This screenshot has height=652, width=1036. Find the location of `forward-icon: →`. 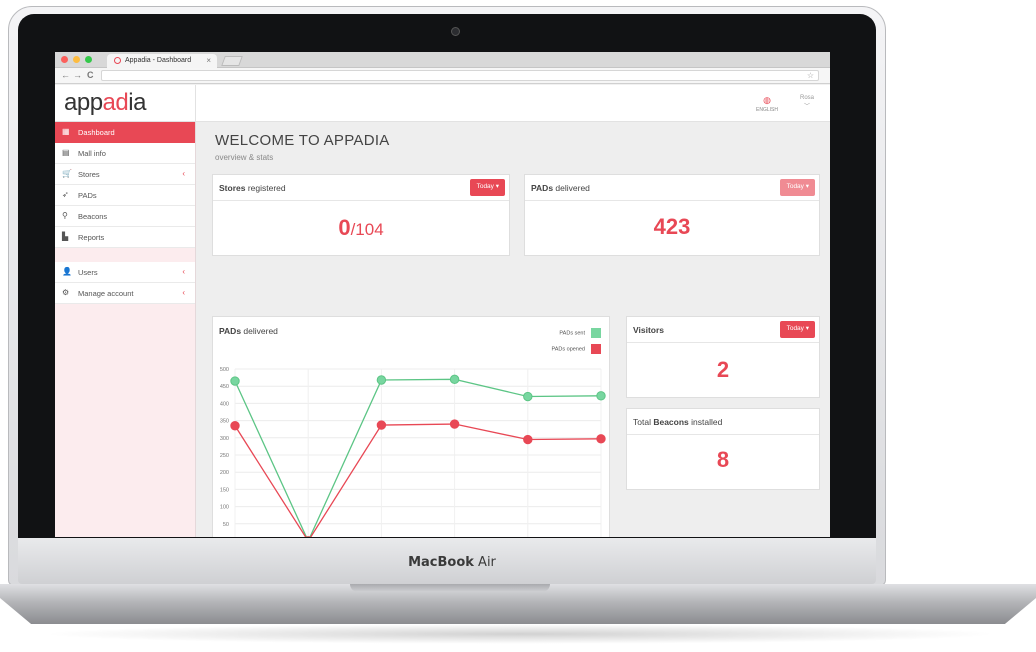

forward-icon: → is located at coordinates (77, 75).